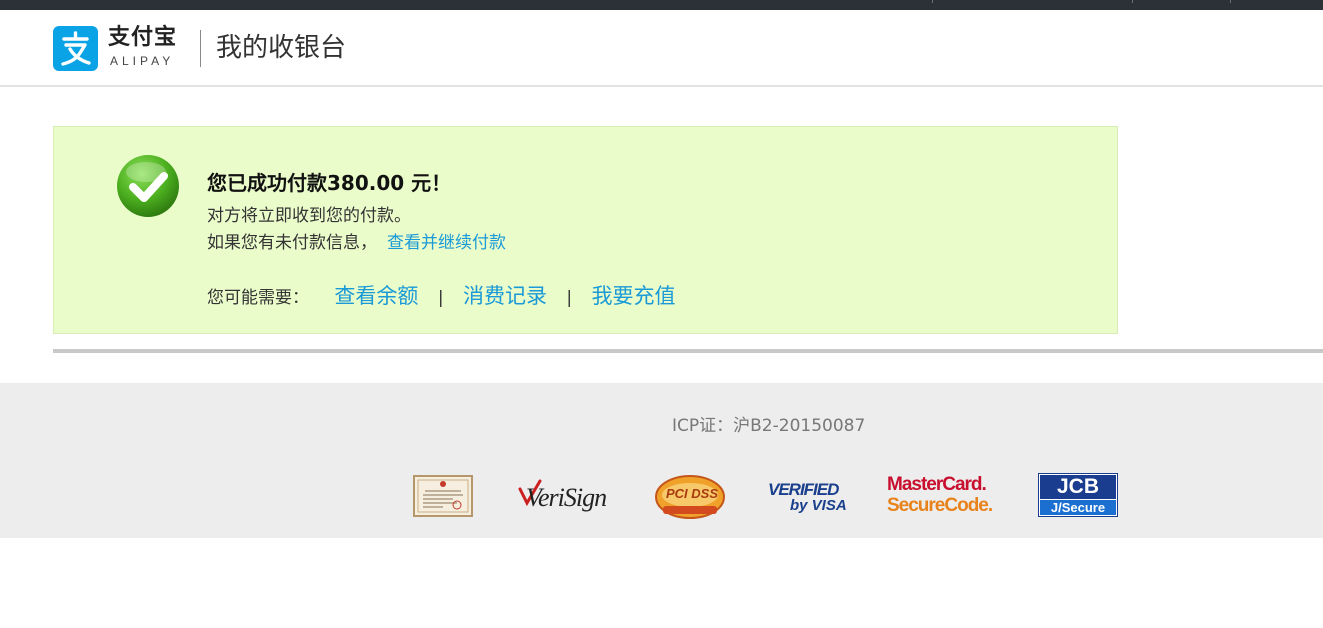 The image size is (1323, 628). Describe the element at coordinates (634, 296) in the screenshot. I see `top-up-link: 我要充值` at that location.